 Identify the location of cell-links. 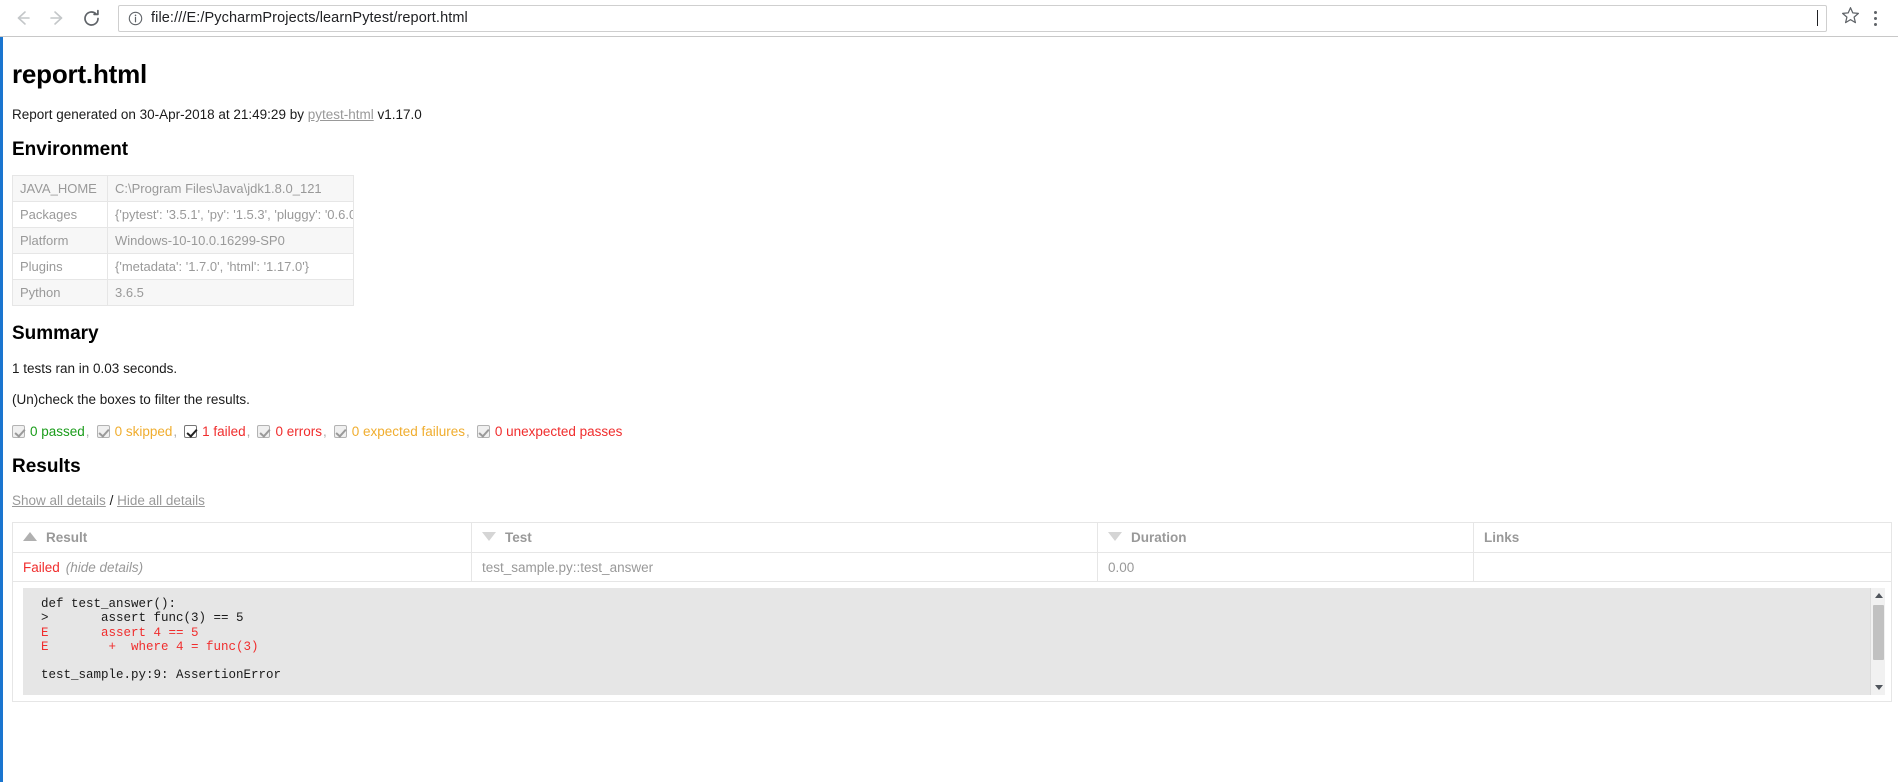
(1682, 567).